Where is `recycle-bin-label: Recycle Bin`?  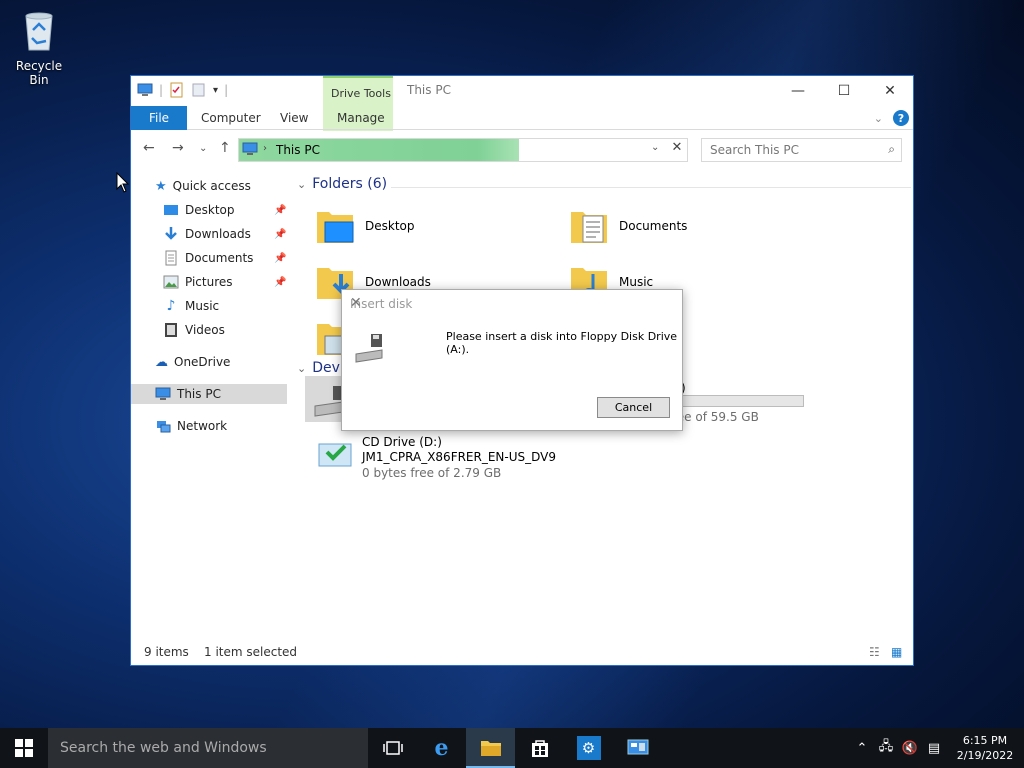
recycle-bin-label: Recycle Bin is located at coordinates (39, 73).